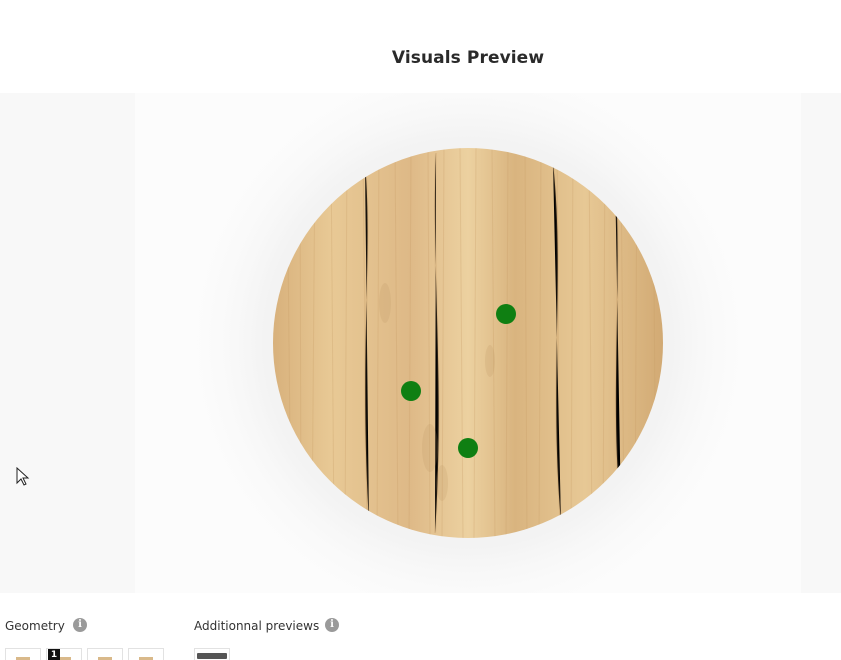 The height and width of the screenshot is (660, 841). What do you see at coordinates (468, 58) in the screenshot?
I see `page-title: Visuals Preview` at bounding box center [468, 58].